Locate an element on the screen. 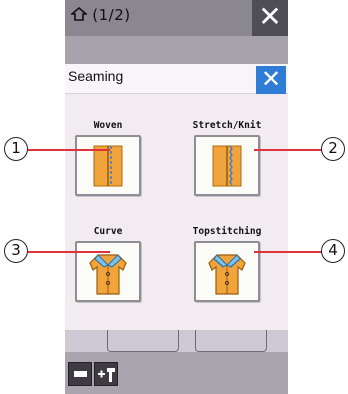 The image size is (348, 394). page-count: (1/2) is located at coordinates (111, 15).